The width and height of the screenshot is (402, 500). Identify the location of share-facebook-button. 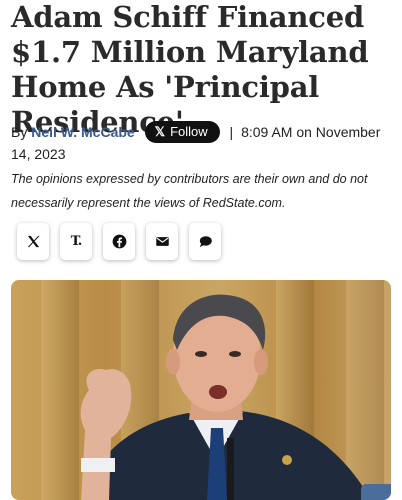
(119, 241).